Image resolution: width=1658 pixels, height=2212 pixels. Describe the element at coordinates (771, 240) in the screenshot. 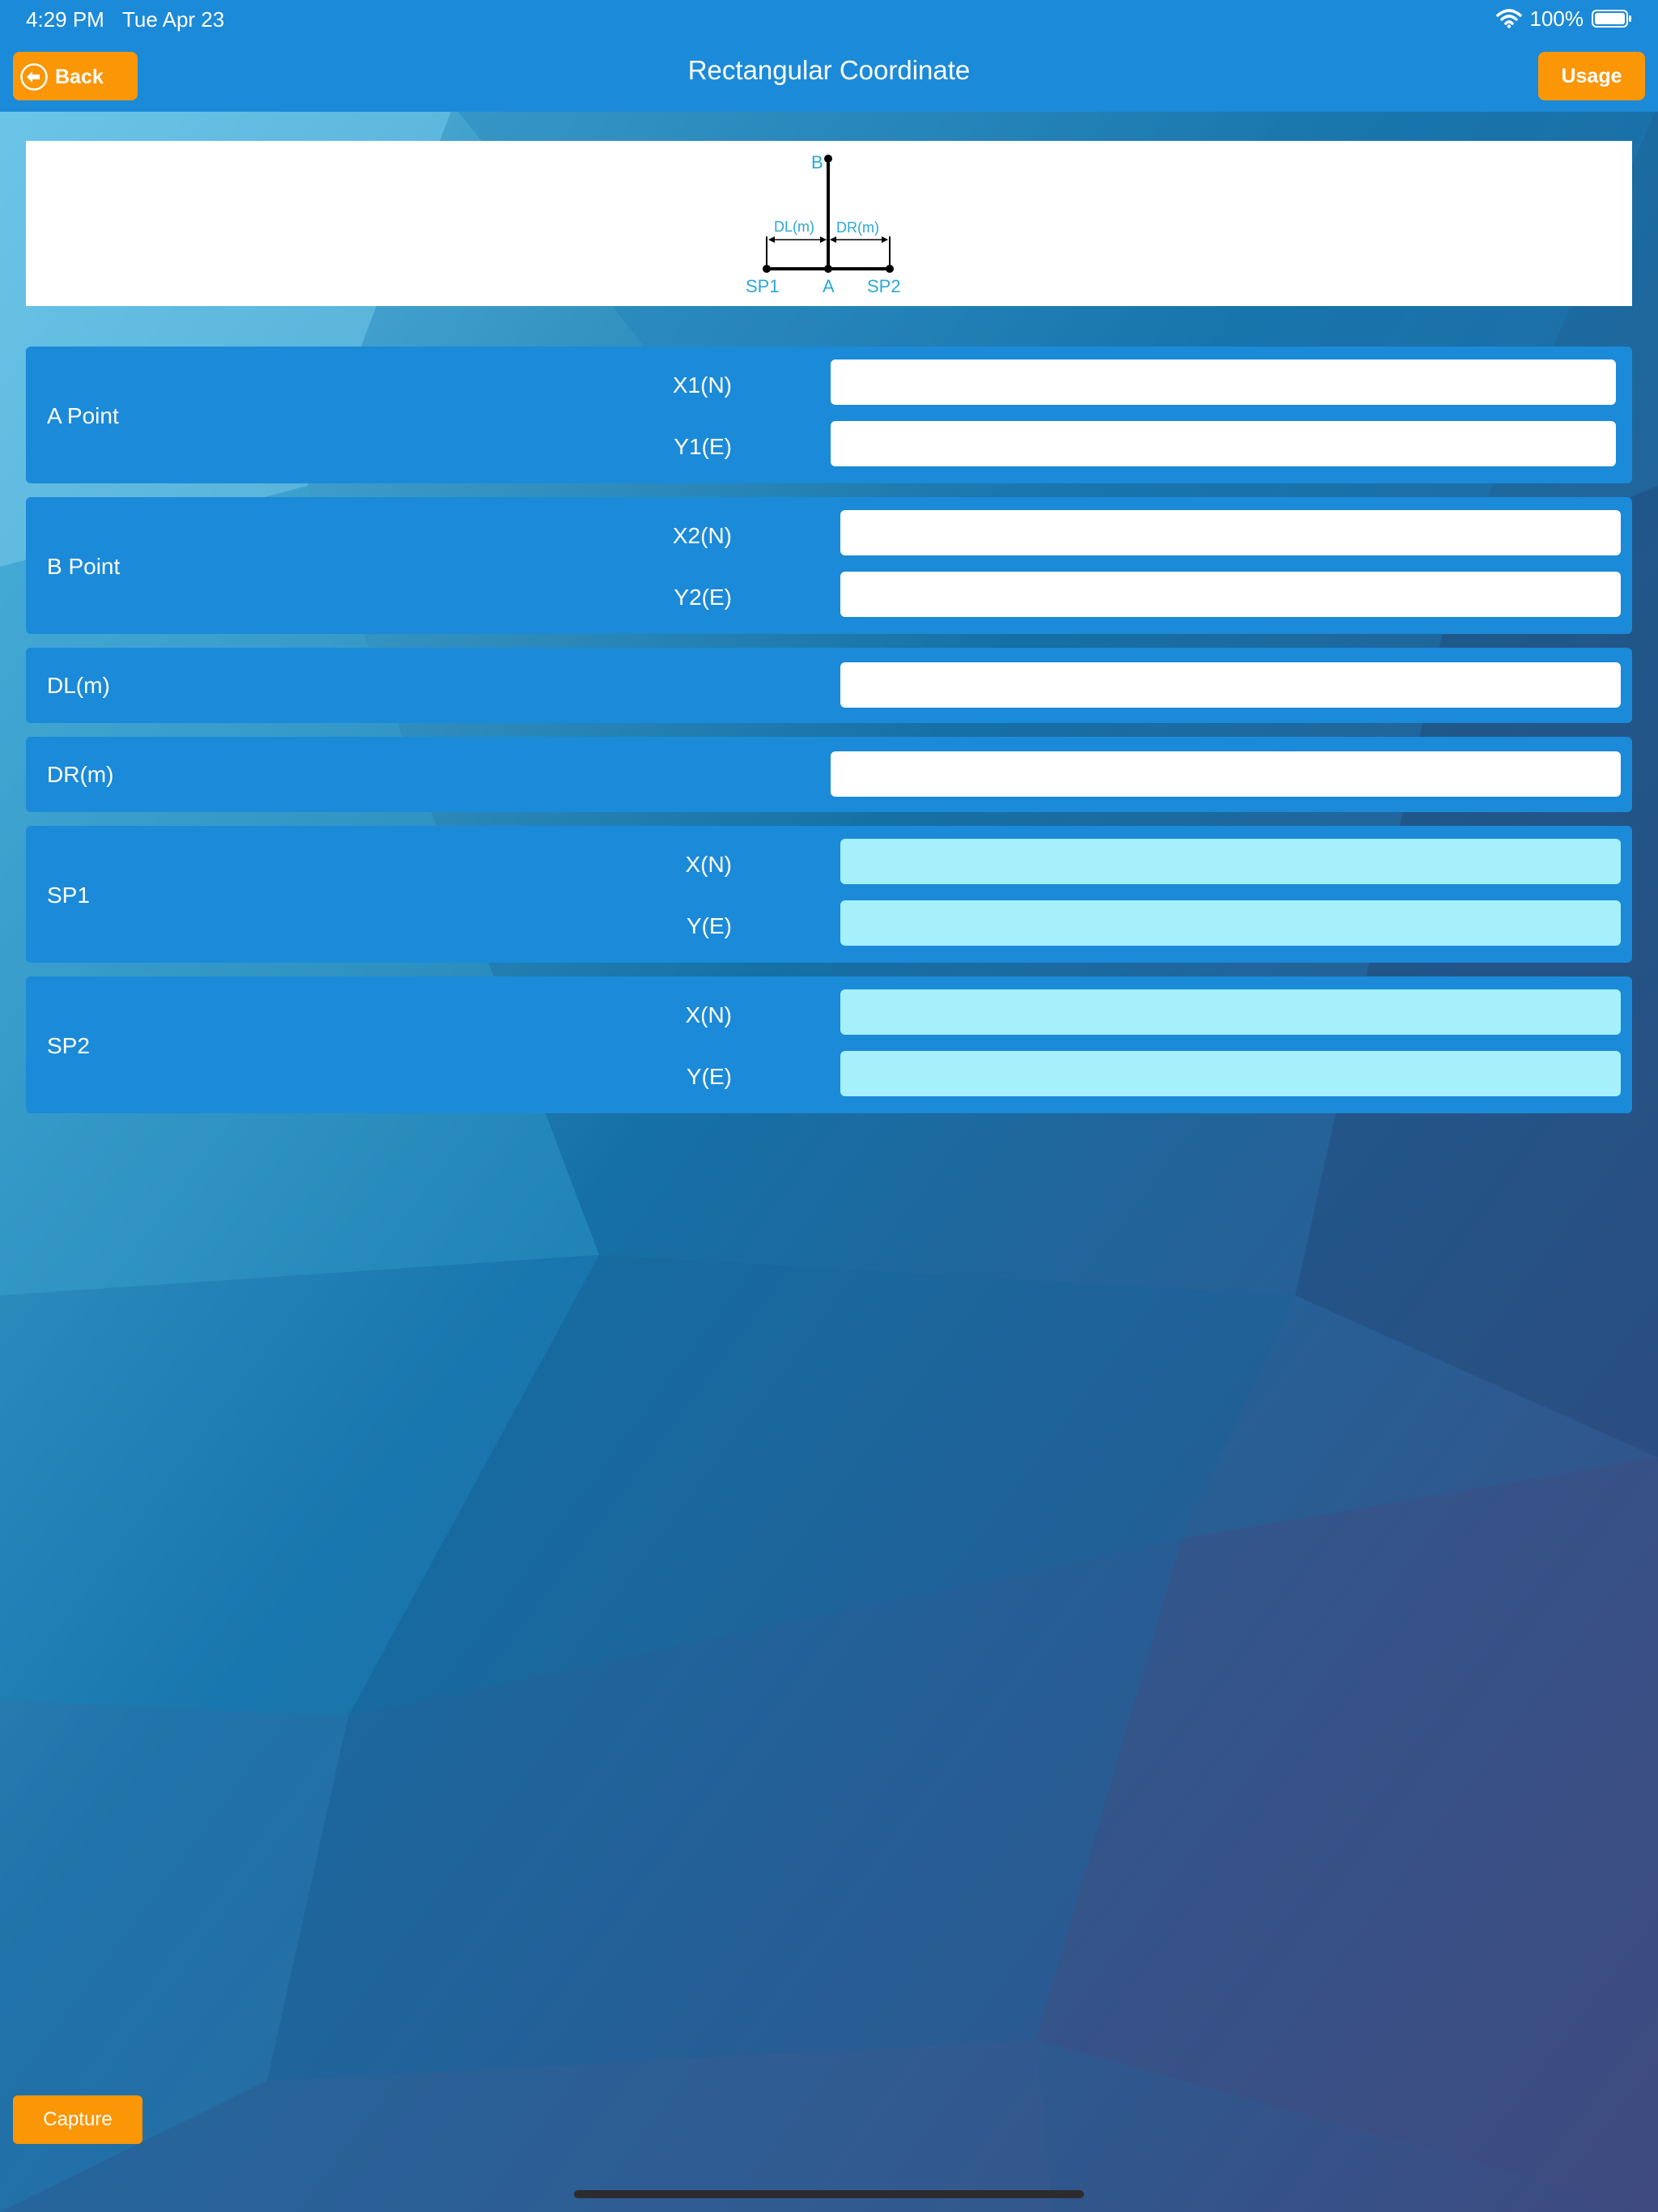

I see `diagram-dl-arrowhead-left` at that location.